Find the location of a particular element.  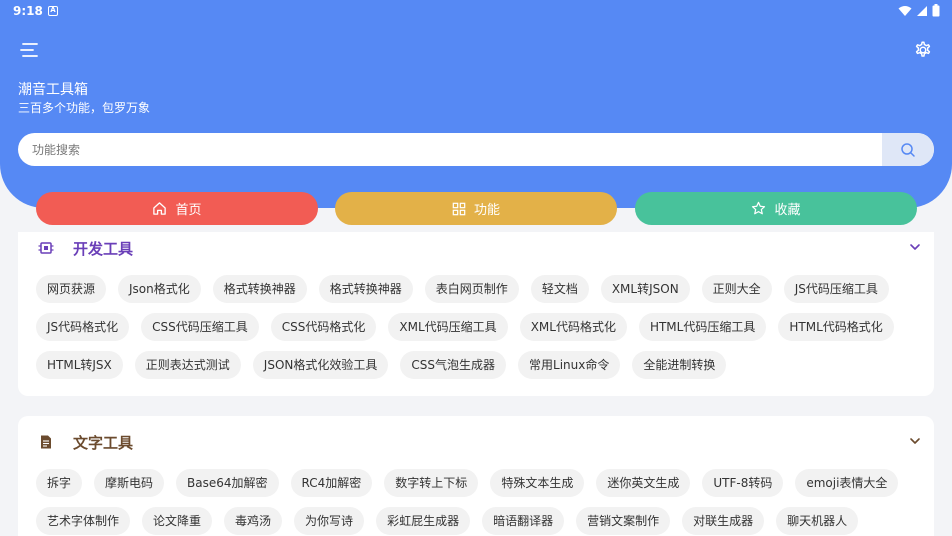

tool-chip: CSS代码压缩工具 is located at coordinates (200, 327).